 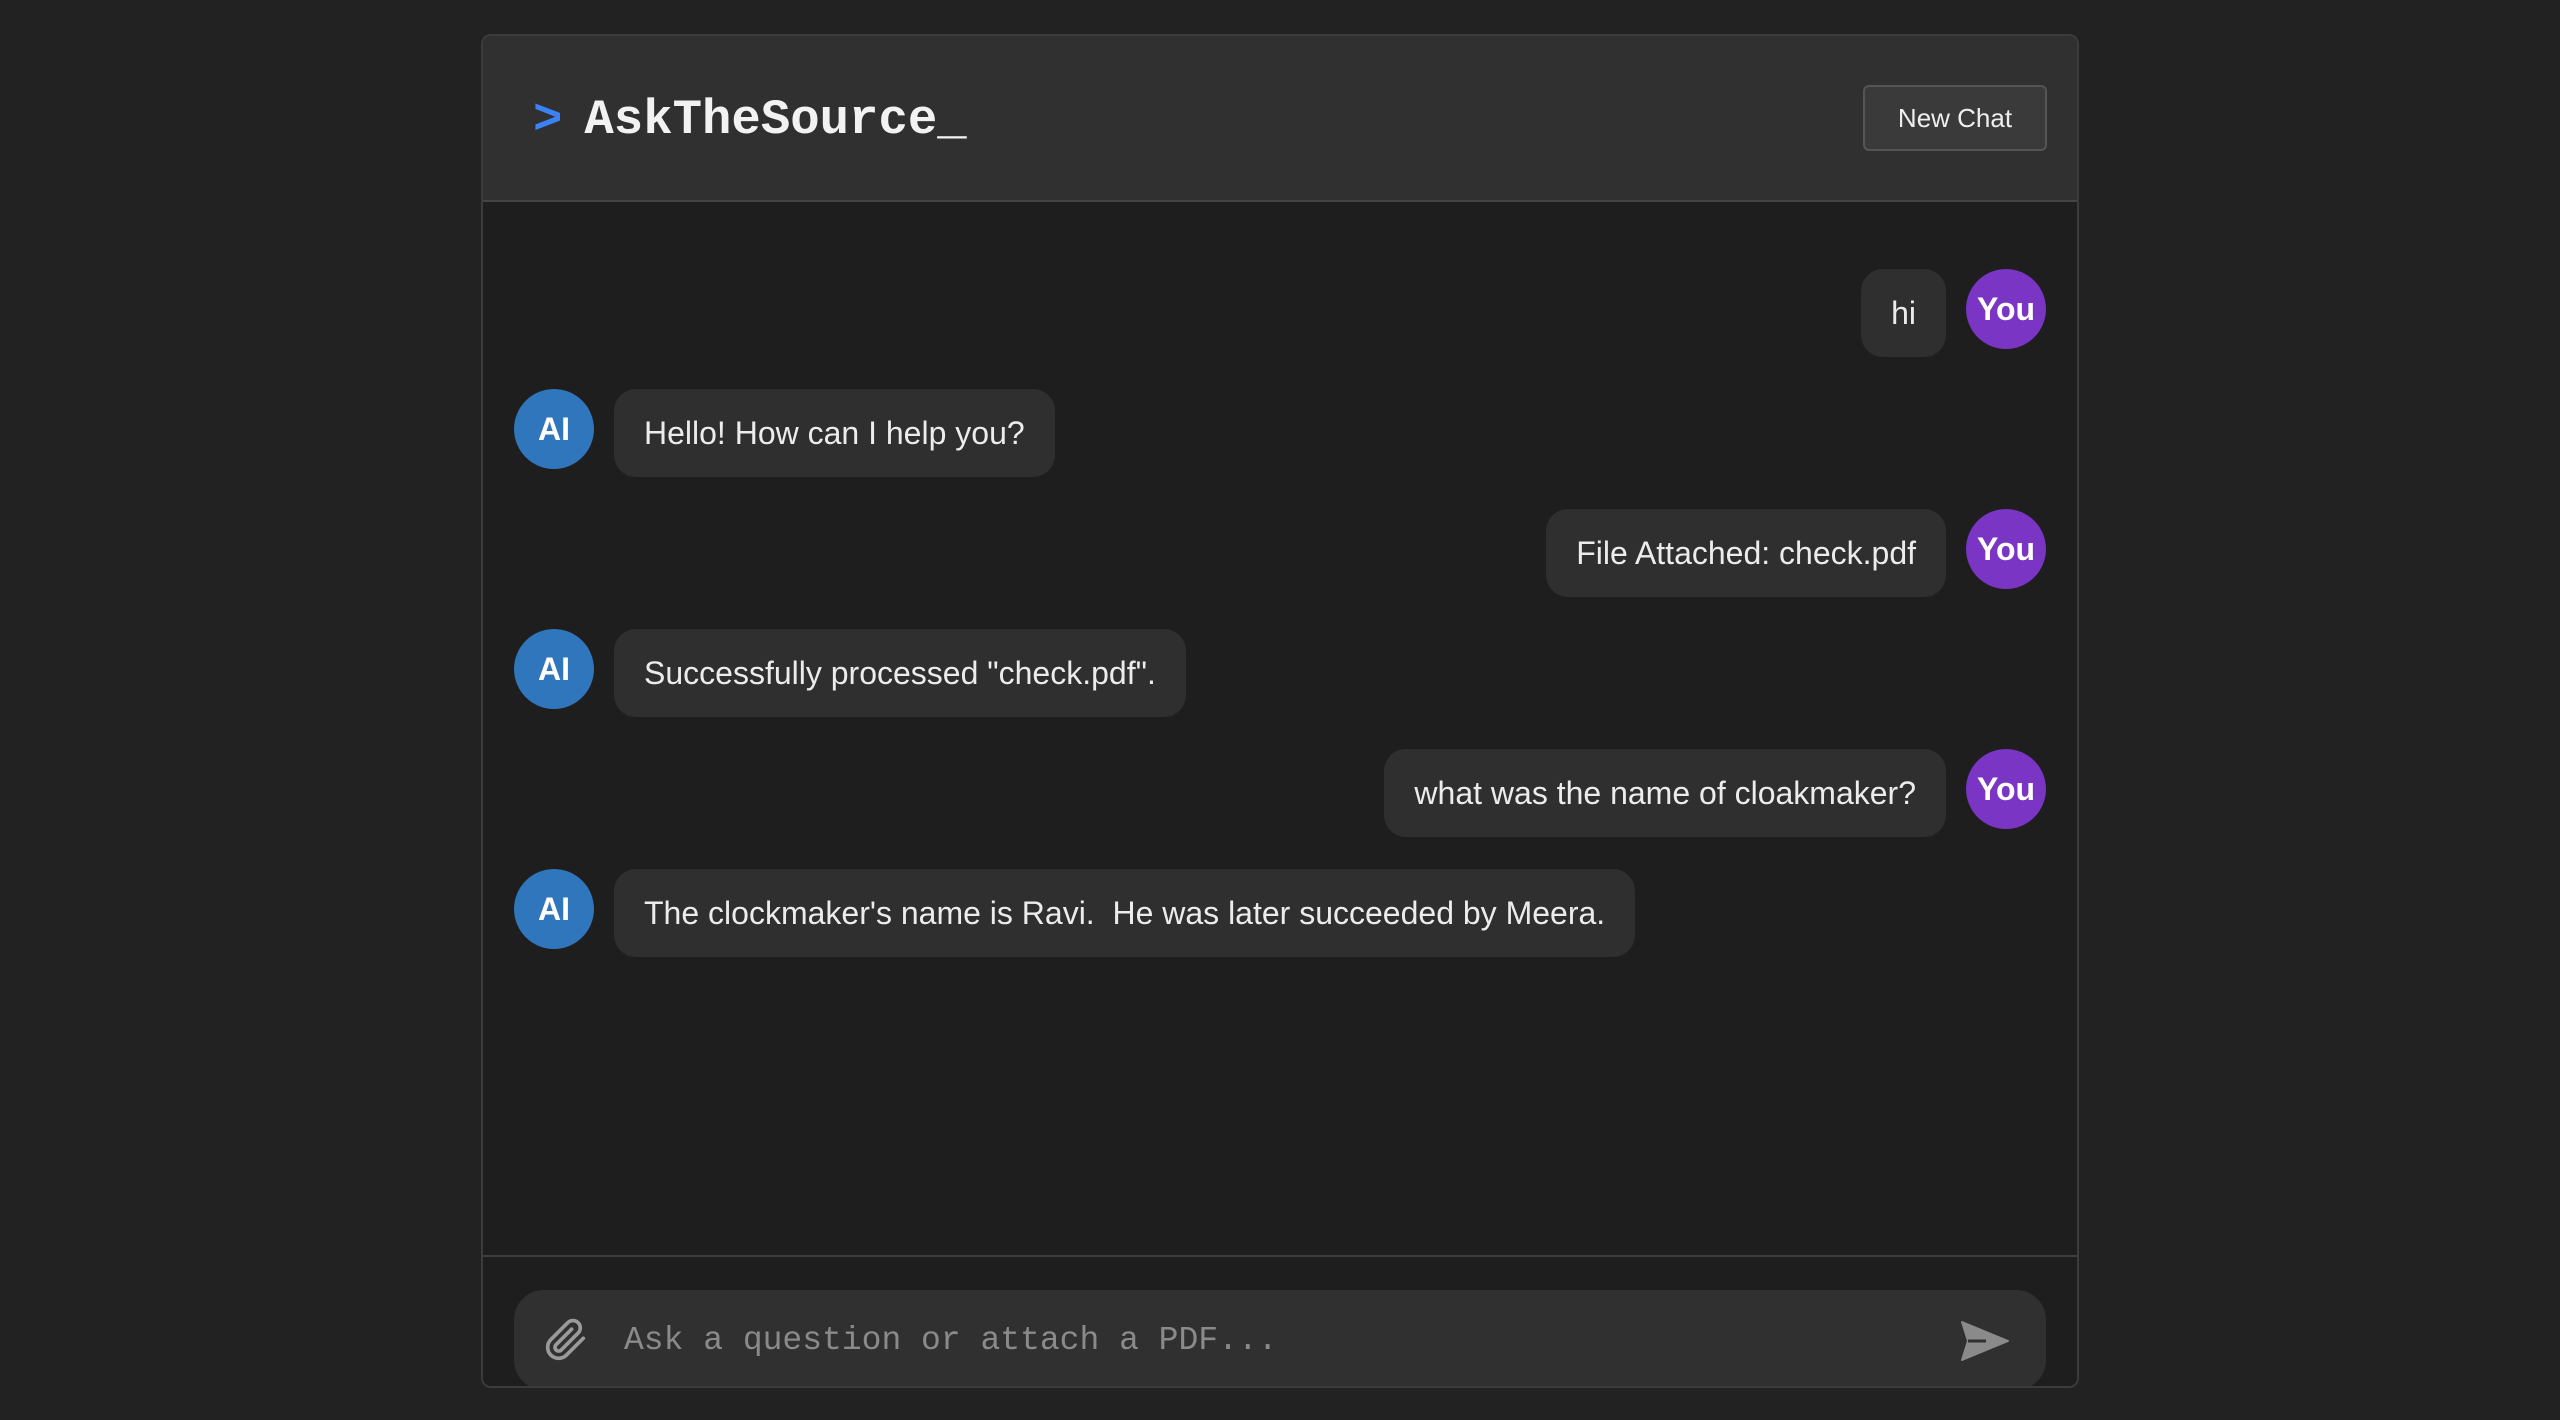 I want to click on message-ai: AI Successfully processed "check.pdf"., so click(x=850, y=673).